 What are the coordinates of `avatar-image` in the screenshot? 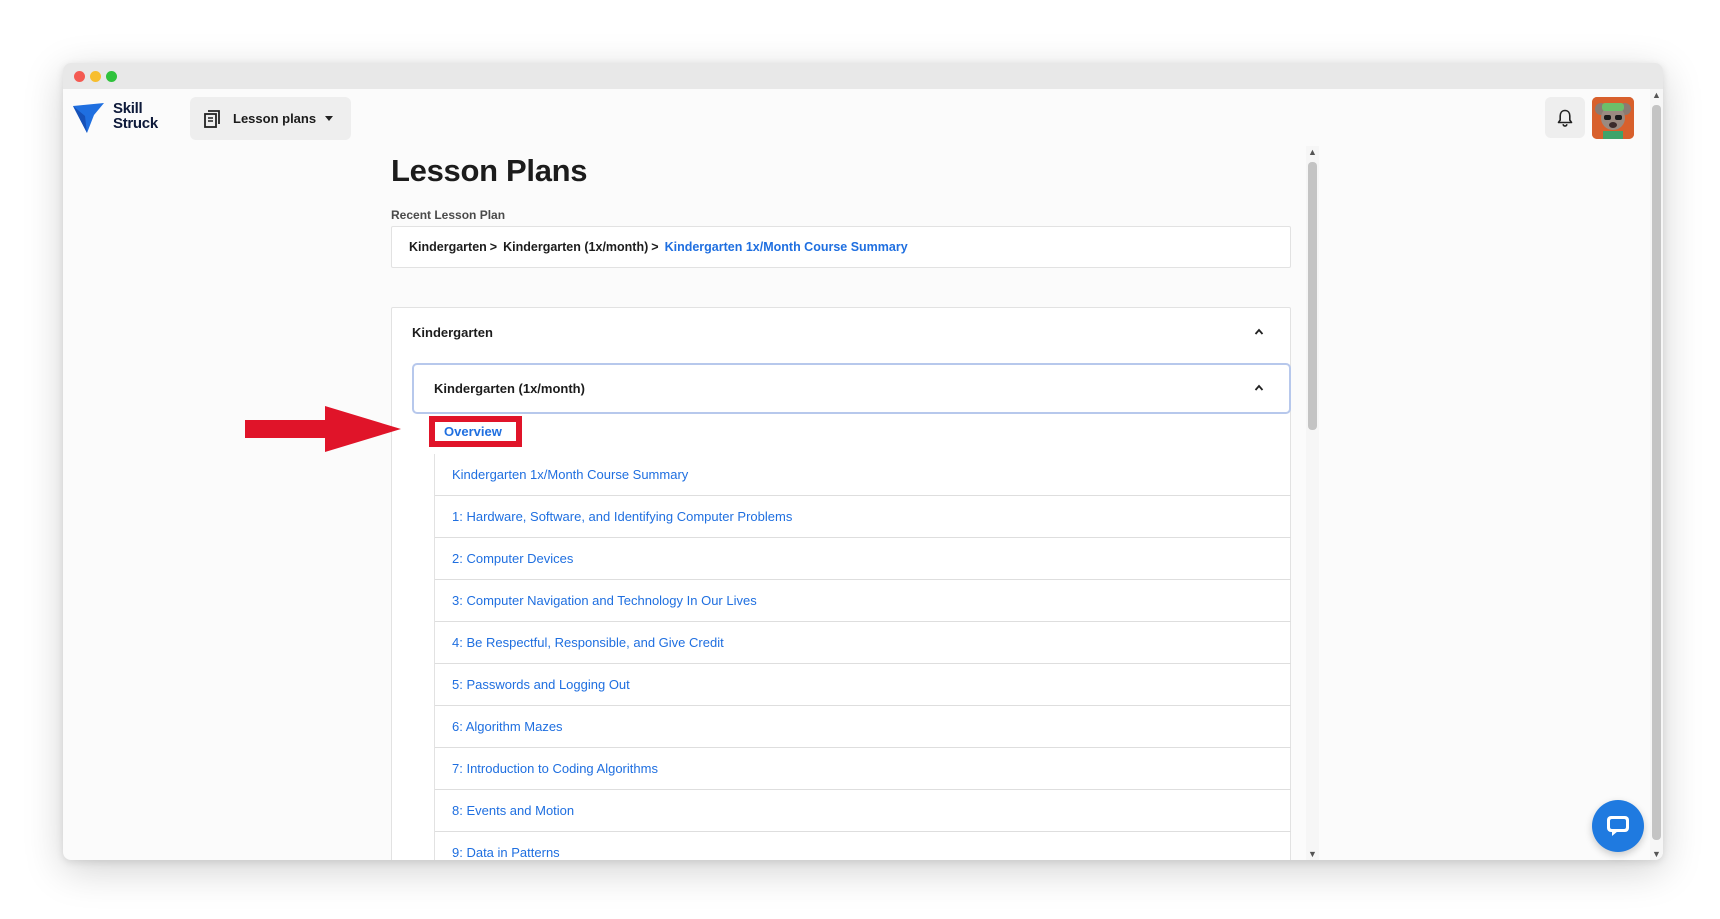 It's located at (1613, 118).